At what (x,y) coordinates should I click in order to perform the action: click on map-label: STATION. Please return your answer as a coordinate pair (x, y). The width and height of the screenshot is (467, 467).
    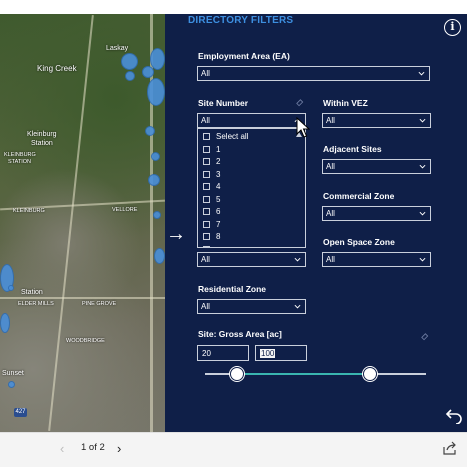
    Looking at the image, I should click on (20, 162).